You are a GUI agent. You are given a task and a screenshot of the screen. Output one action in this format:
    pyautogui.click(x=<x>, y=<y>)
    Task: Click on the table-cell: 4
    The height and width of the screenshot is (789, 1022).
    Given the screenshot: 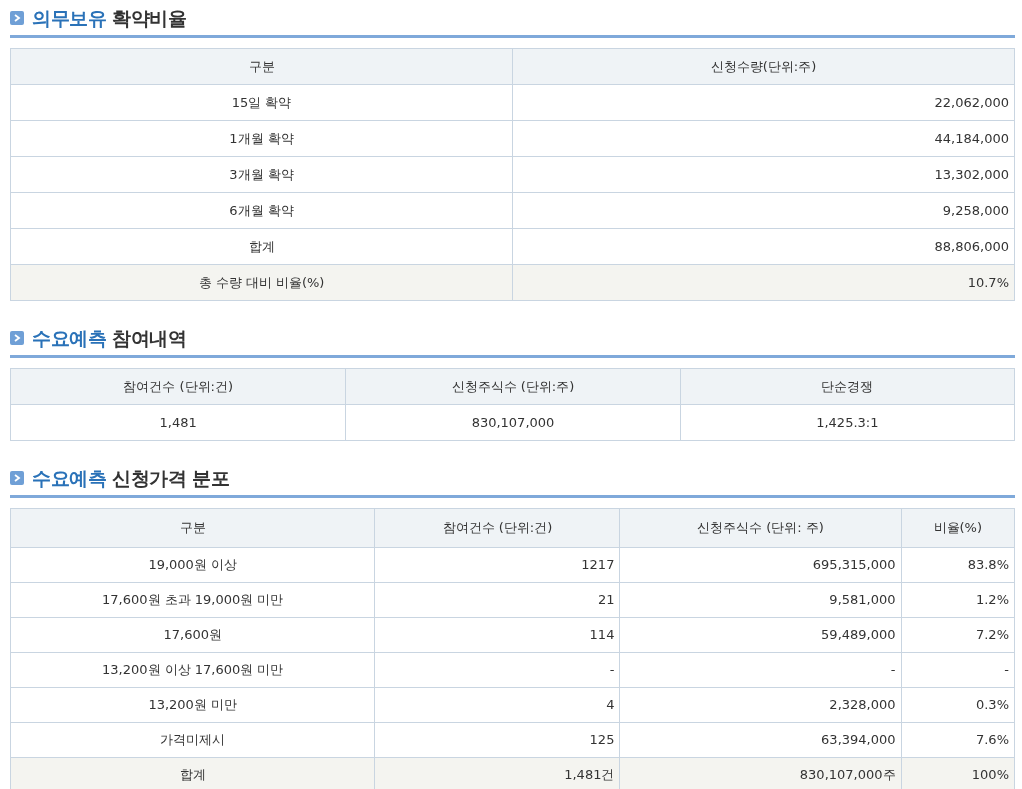 What is the action you would take?
    pyautogui.click(x=497, y=705)
    